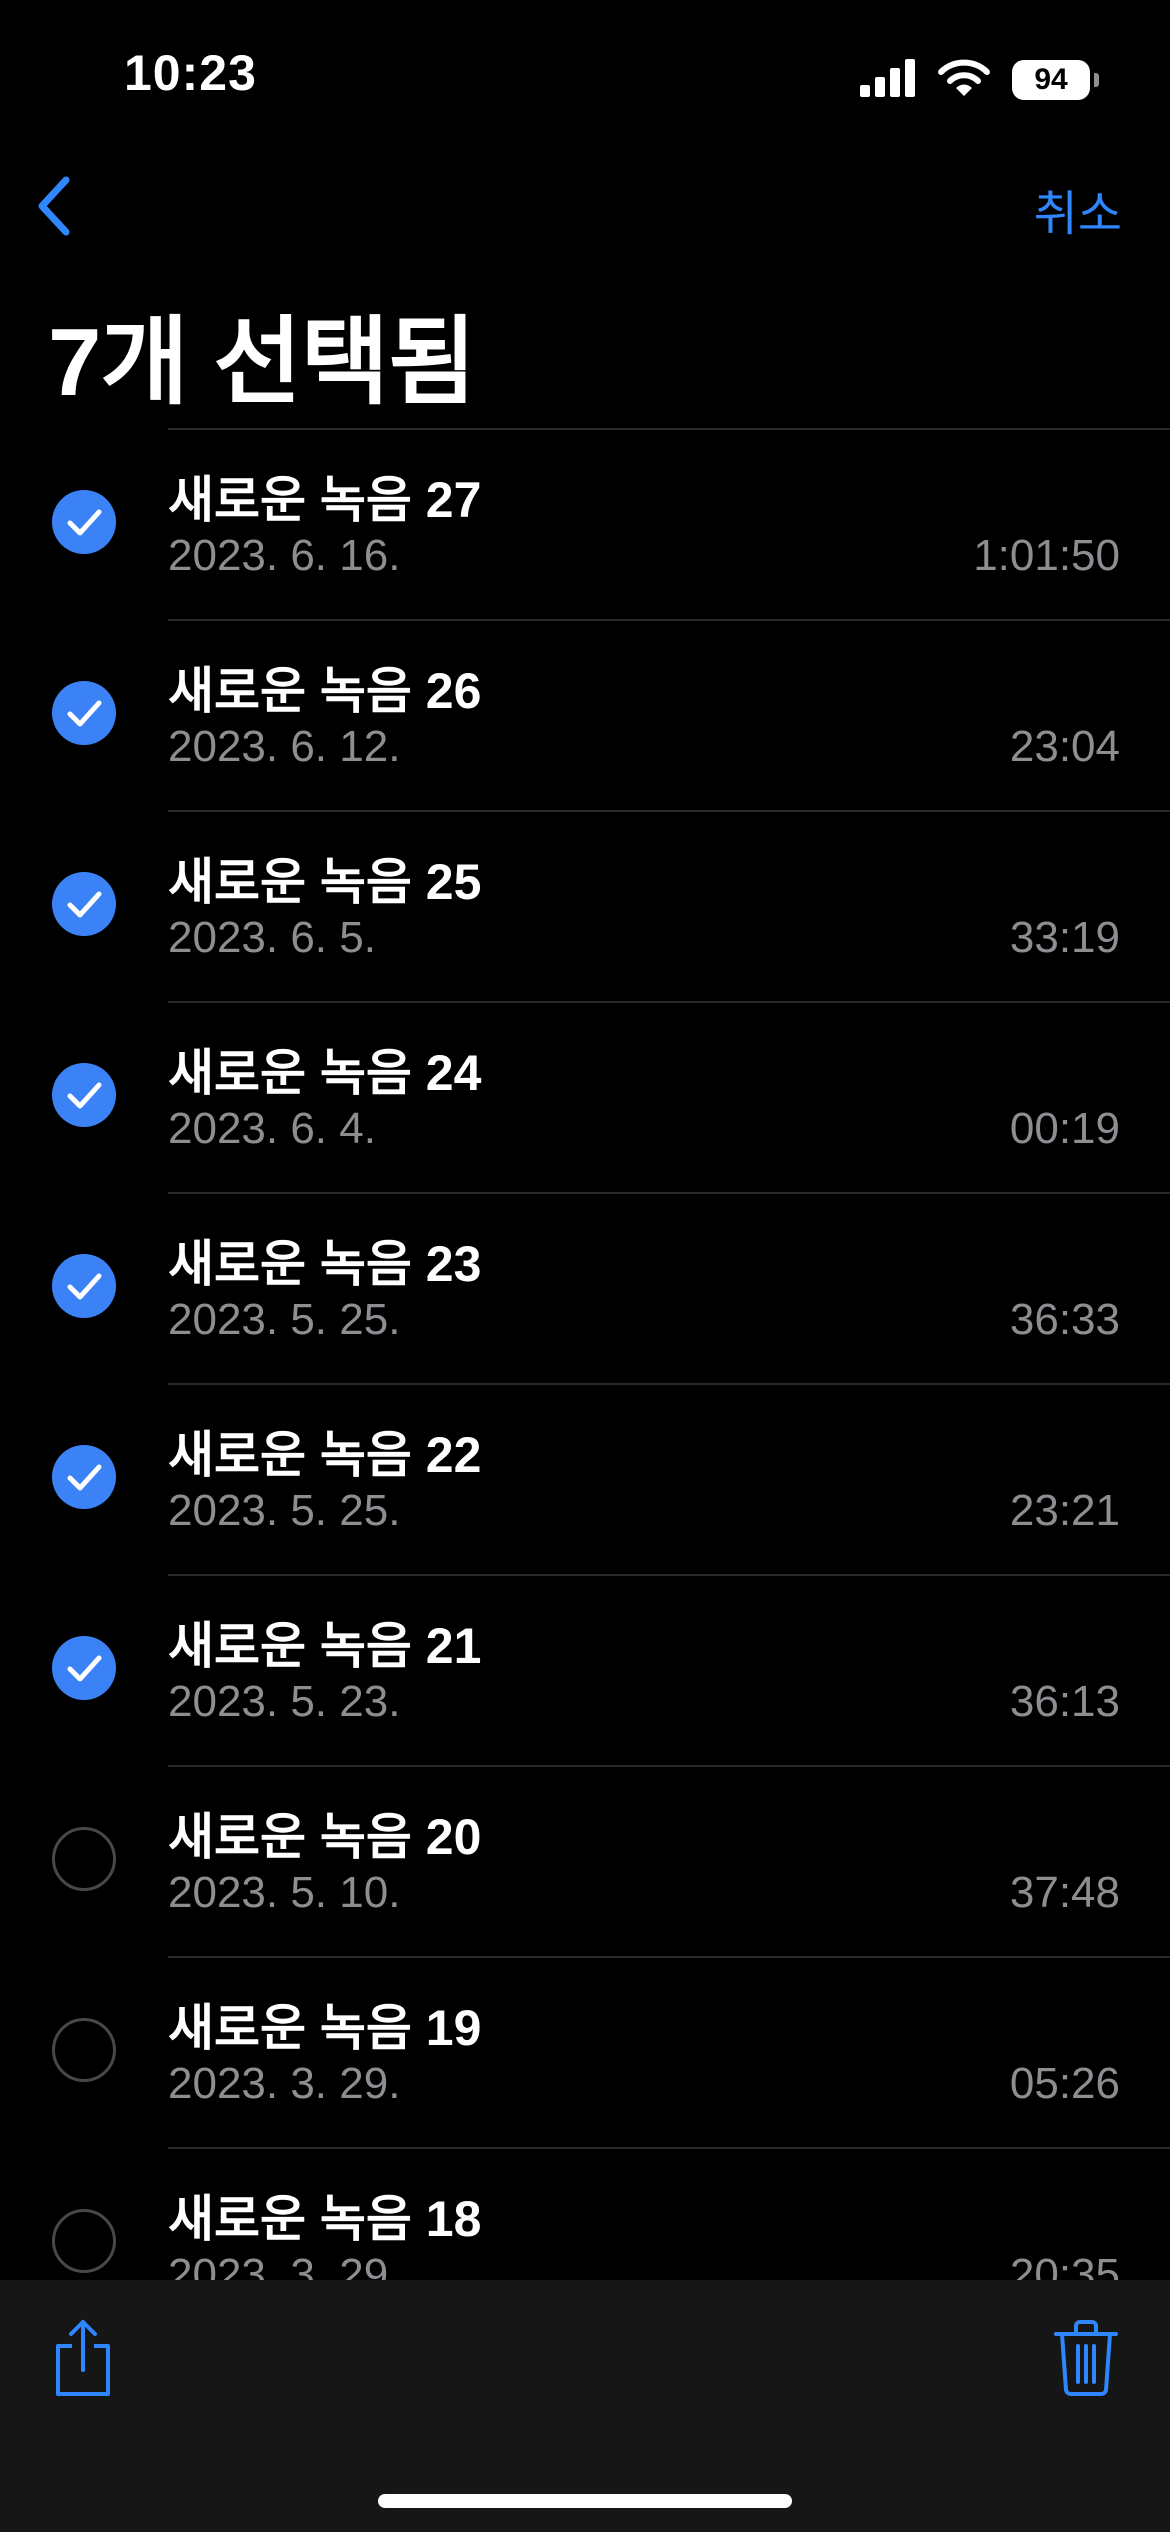 This screenshot has width=1170, height=2532. Describe the element at coordinates (272, 937) in the screenshot. I see `recording-date: 2023. 6. 5.` at that location.